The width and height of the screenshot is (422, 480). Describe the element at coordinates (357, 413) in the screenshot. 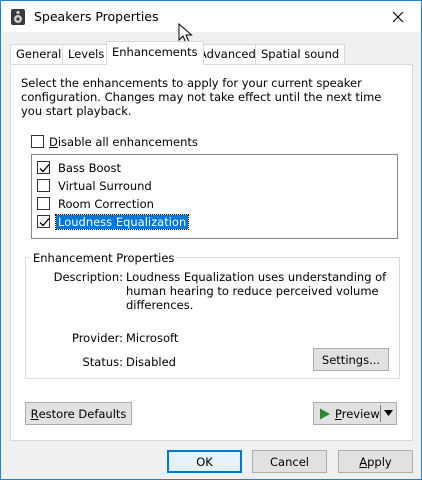

I see `preview-label: Preview` at that location.